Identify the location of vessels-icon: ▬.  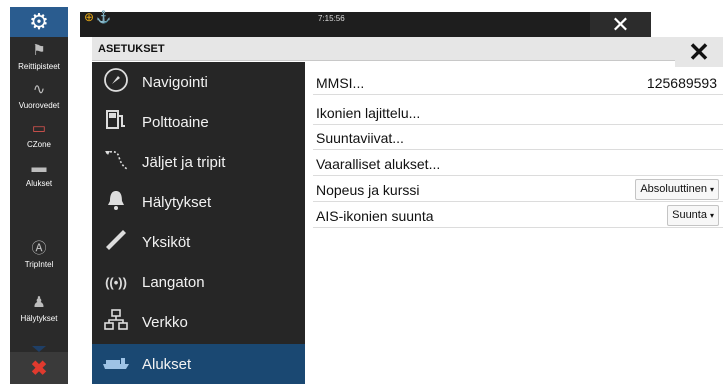
(39, 167).